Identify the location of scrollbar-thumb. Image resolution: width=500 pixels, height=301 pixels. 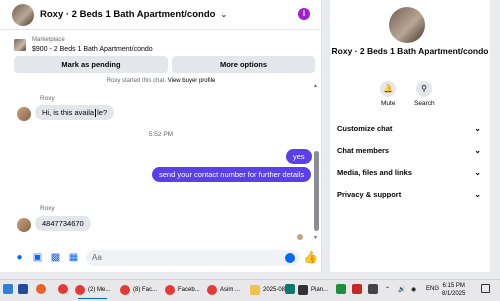
(316, 191).